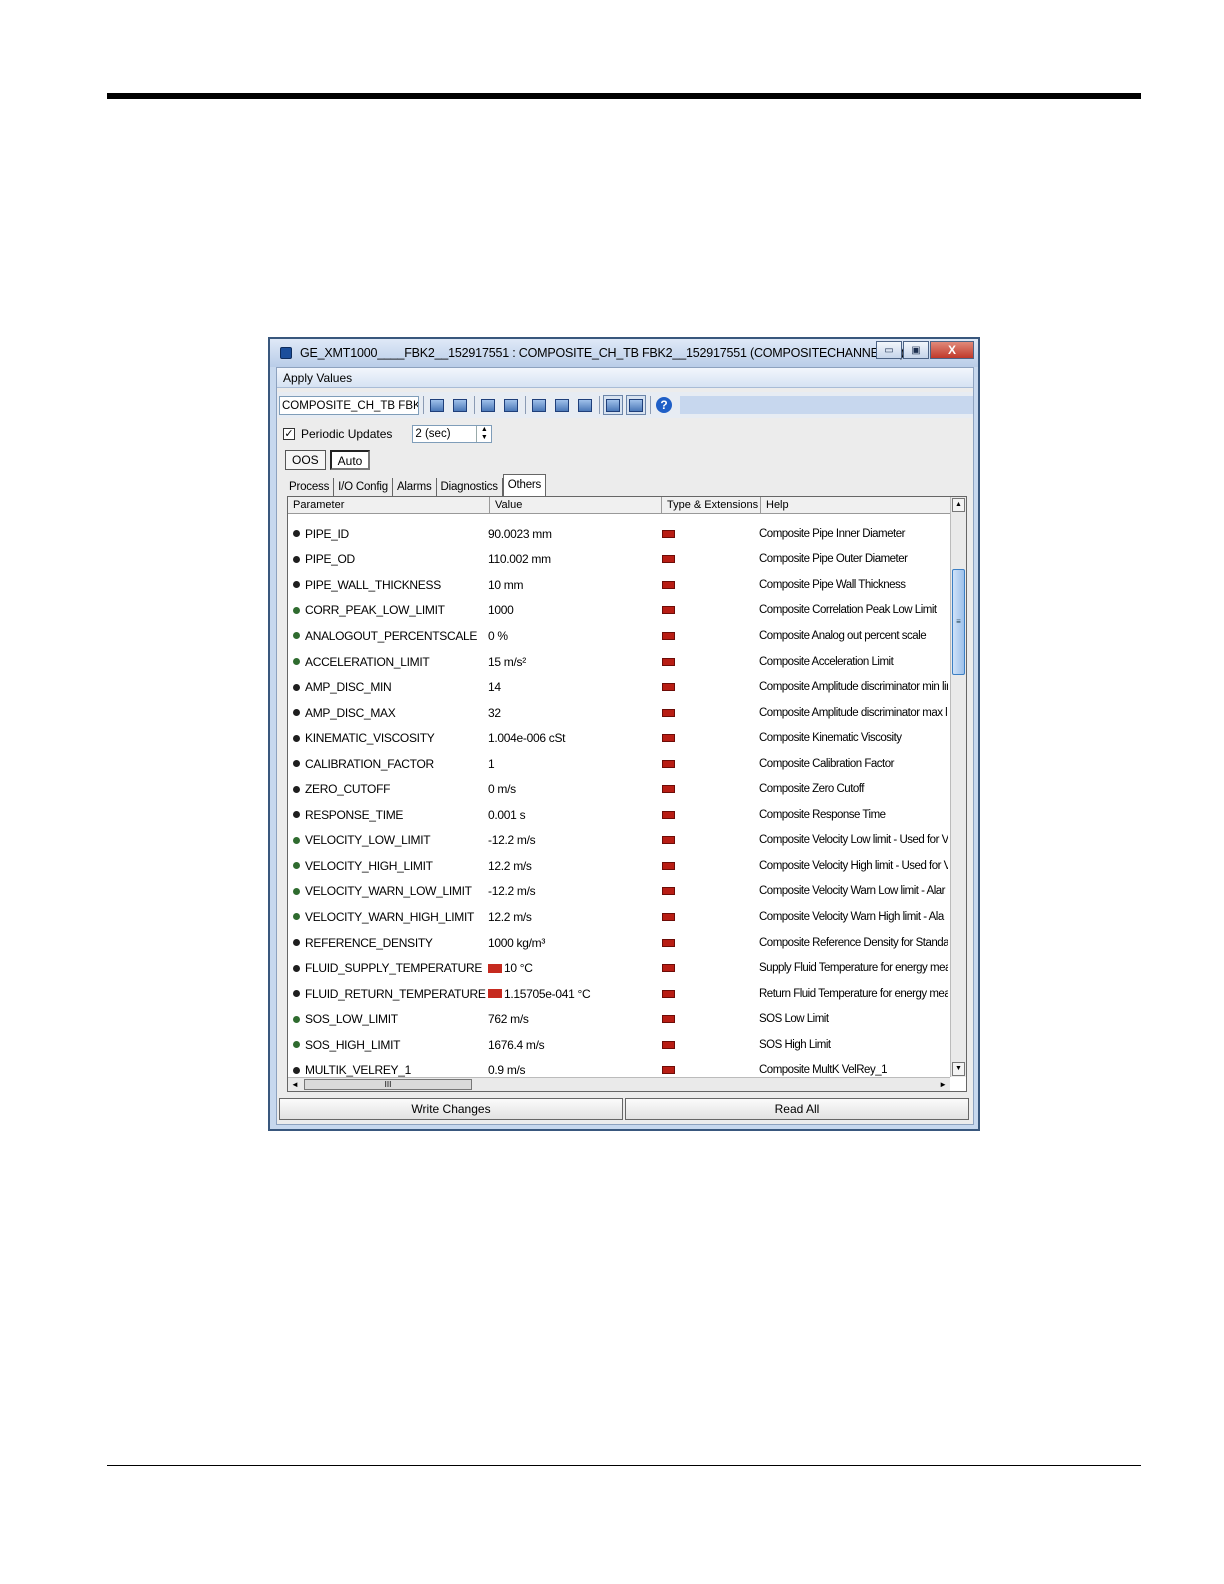 The width and height of the screenshot is (1224, 1584). Describe the element at coordinates (574, 713) in the screenshot. I see `value-cell: 32` at that location.